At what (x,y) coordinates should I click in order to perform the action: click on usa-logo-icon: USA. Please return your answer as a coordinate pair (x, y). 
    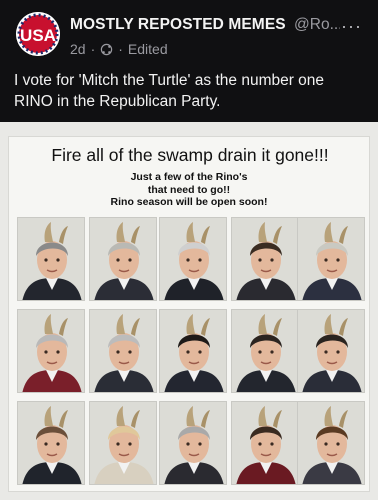
    Looking at the image, I should click on (38, 34).